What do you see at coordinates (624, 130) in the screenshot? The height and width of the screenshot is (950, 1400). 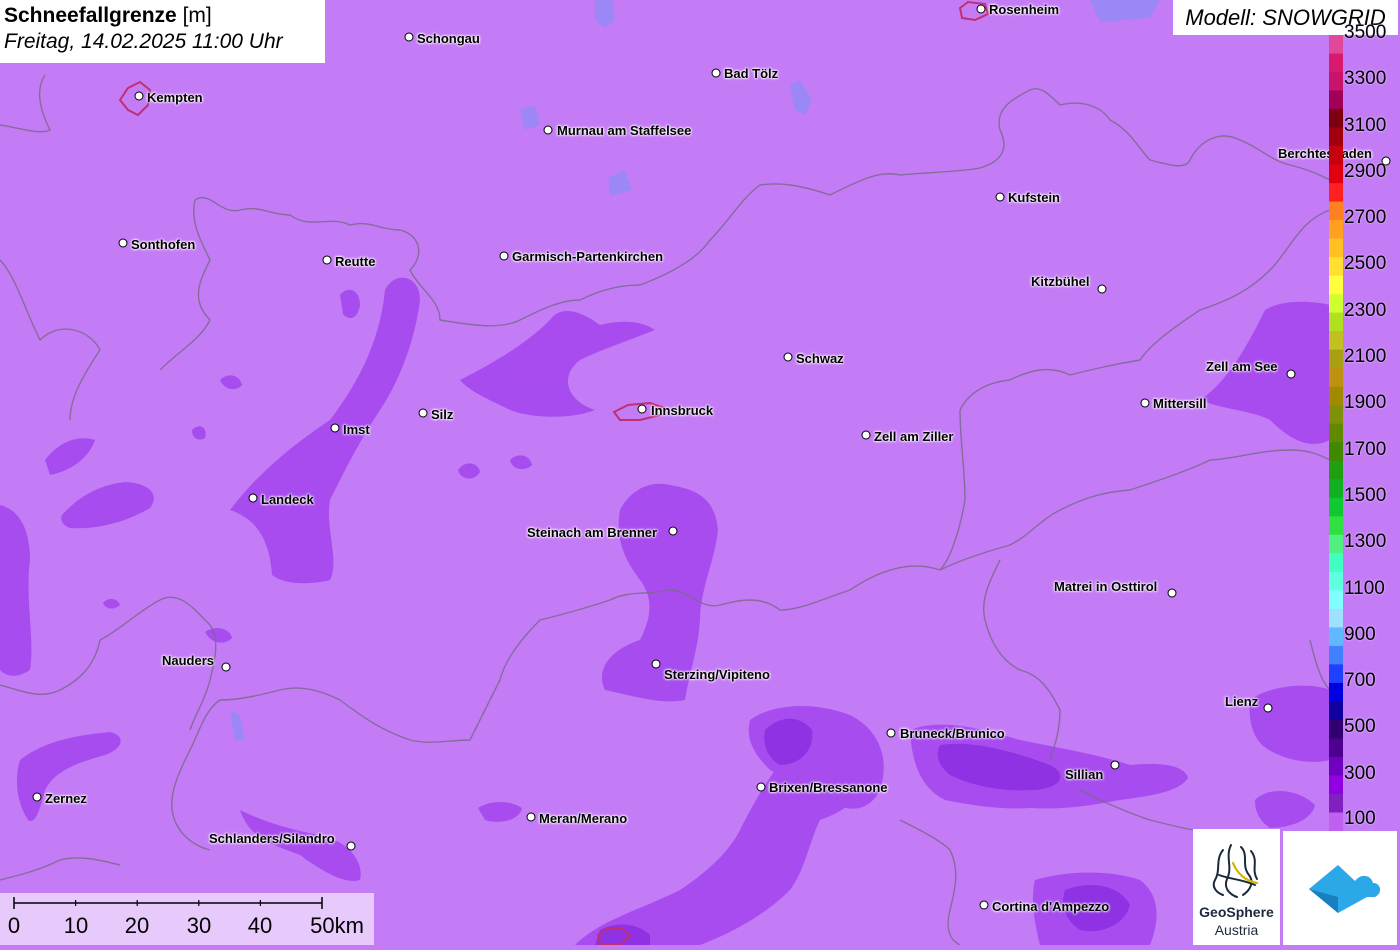 I see `city-label: Murnau am Staffelsee` at bounding box center [624, 130].